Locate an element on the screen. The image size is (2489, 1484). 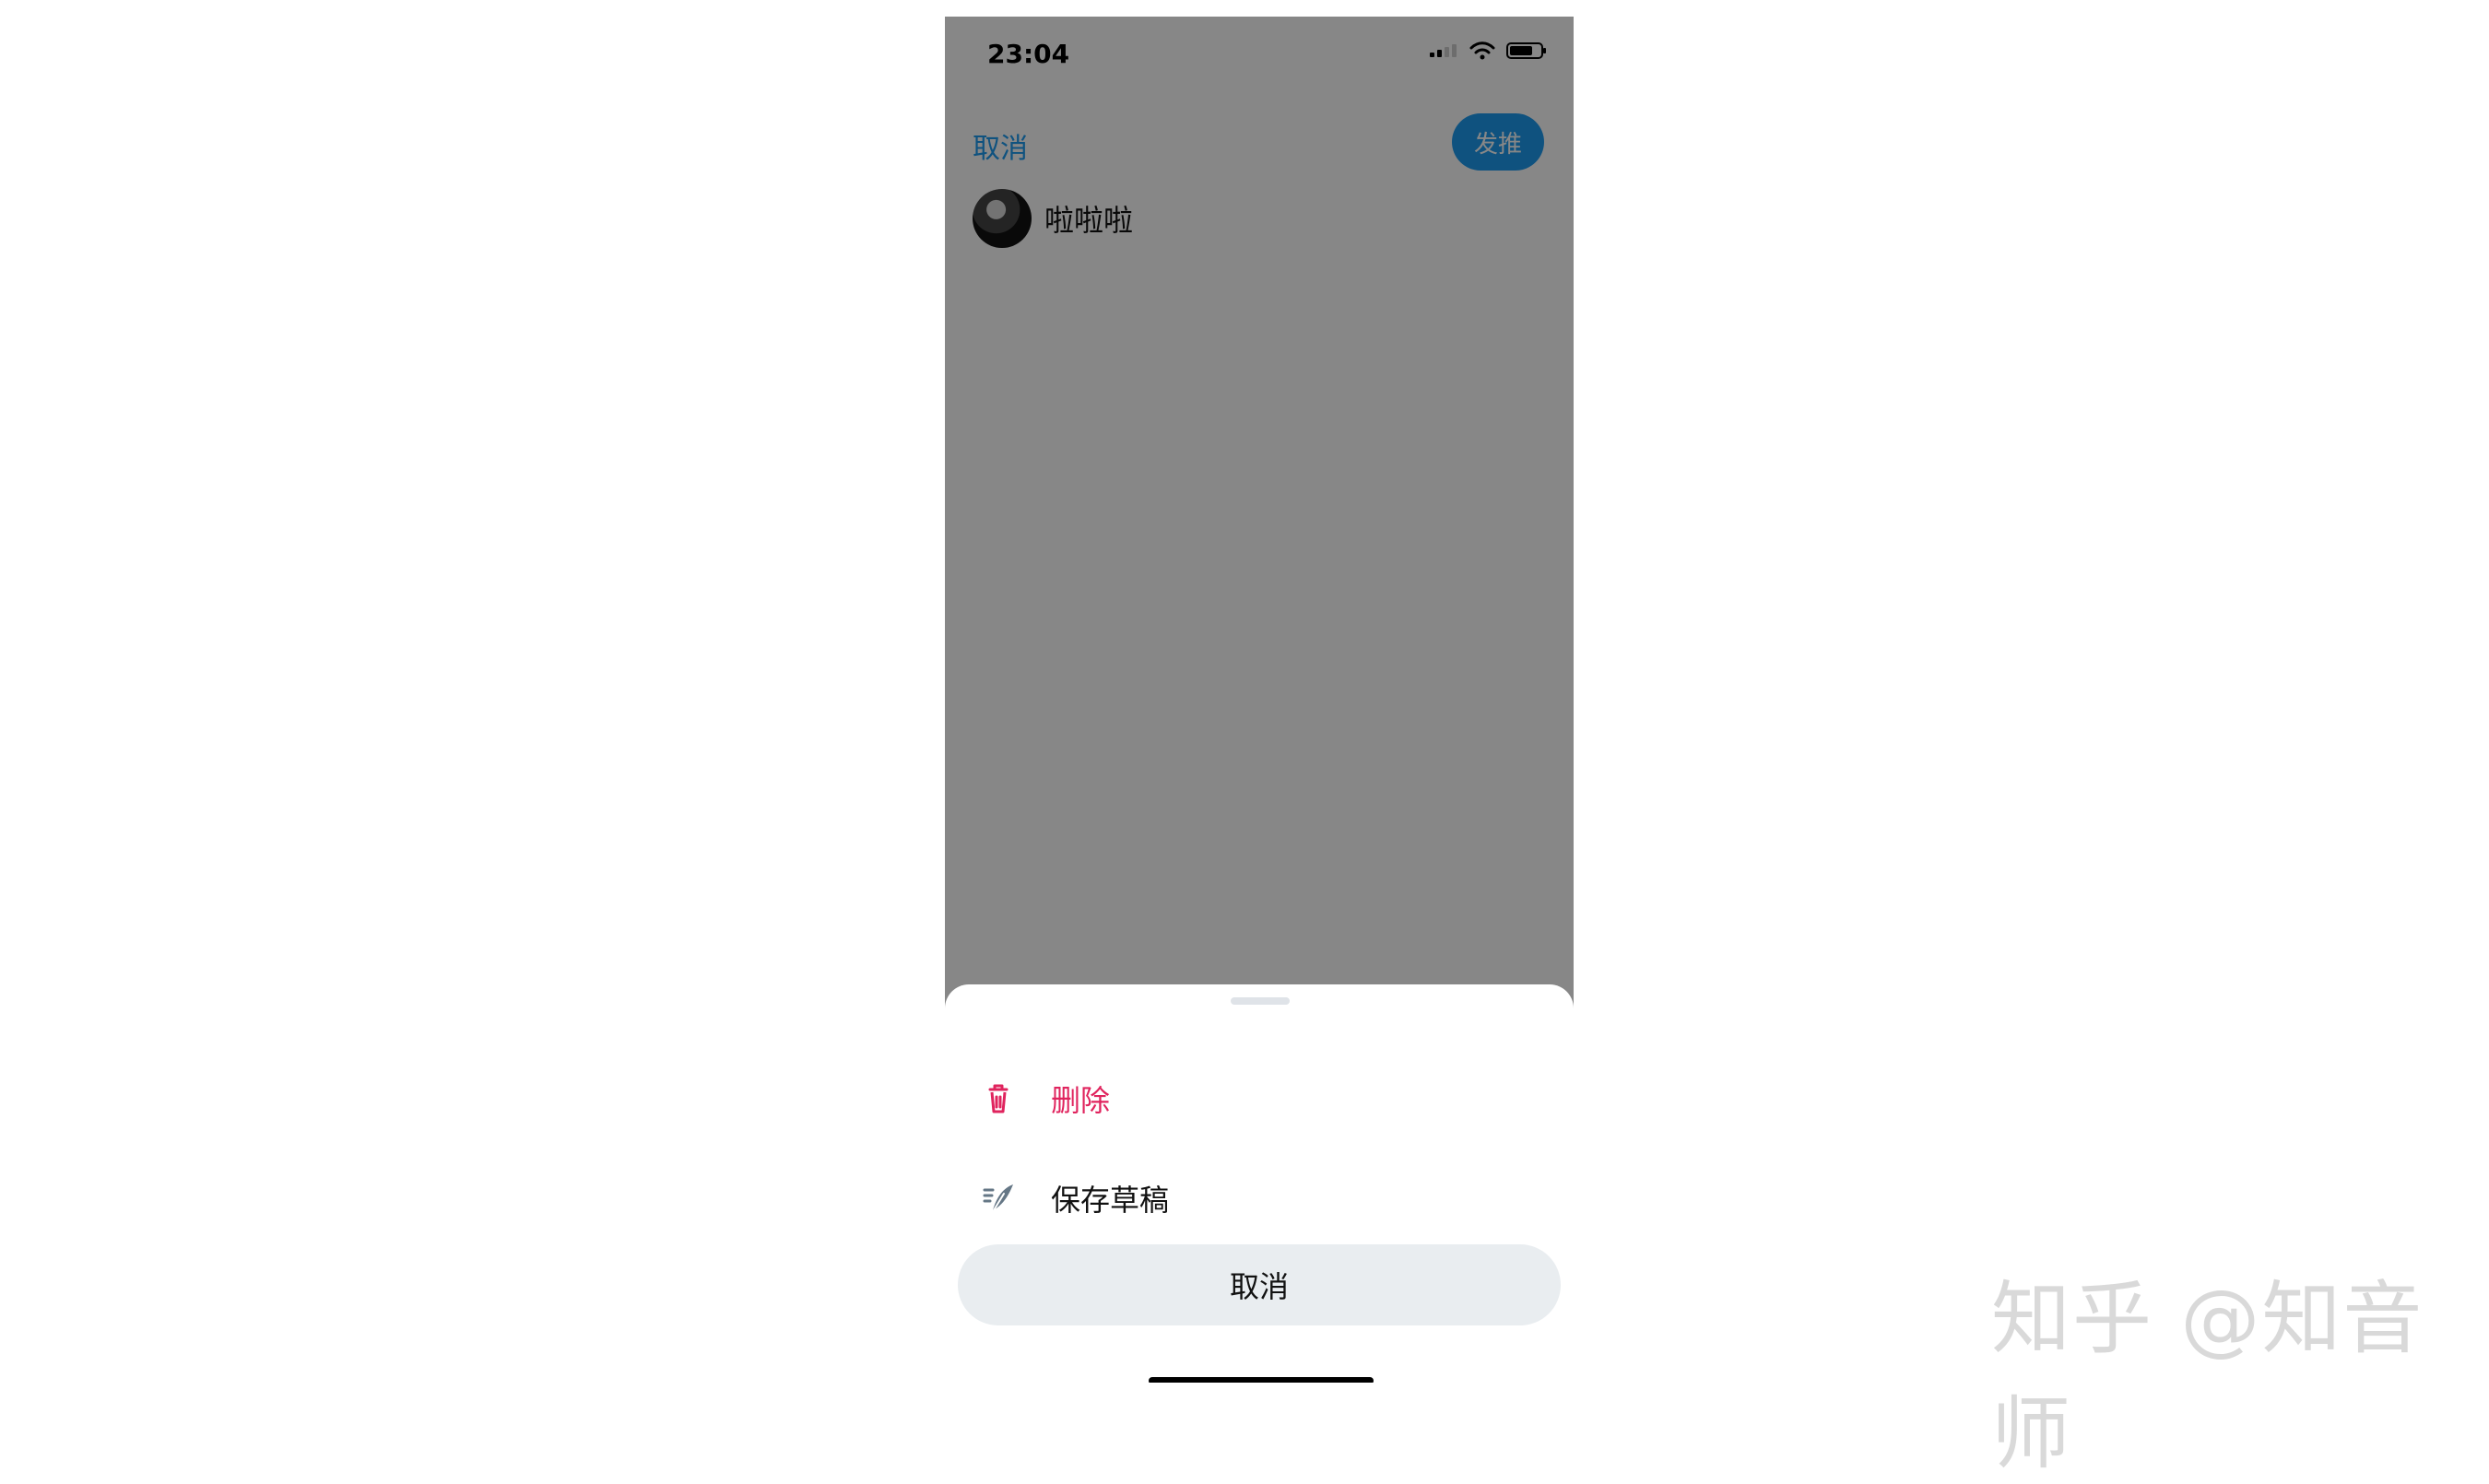
delete-label: 删除 is located at coordinates (1081, 1100).